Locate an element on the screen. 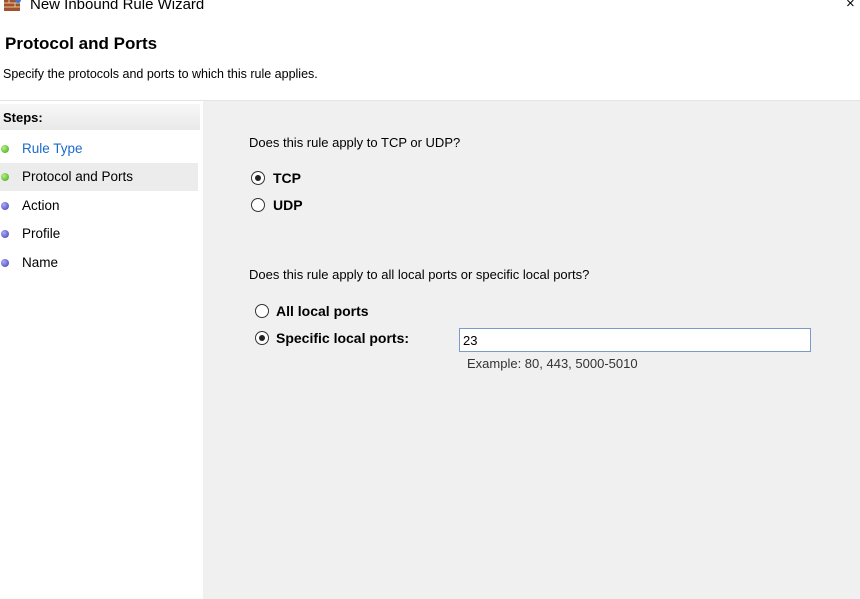 This screenshot has height=599, width=860. title-bar: New Inbound Rule Wizard × is located at coordinates (430, 7).